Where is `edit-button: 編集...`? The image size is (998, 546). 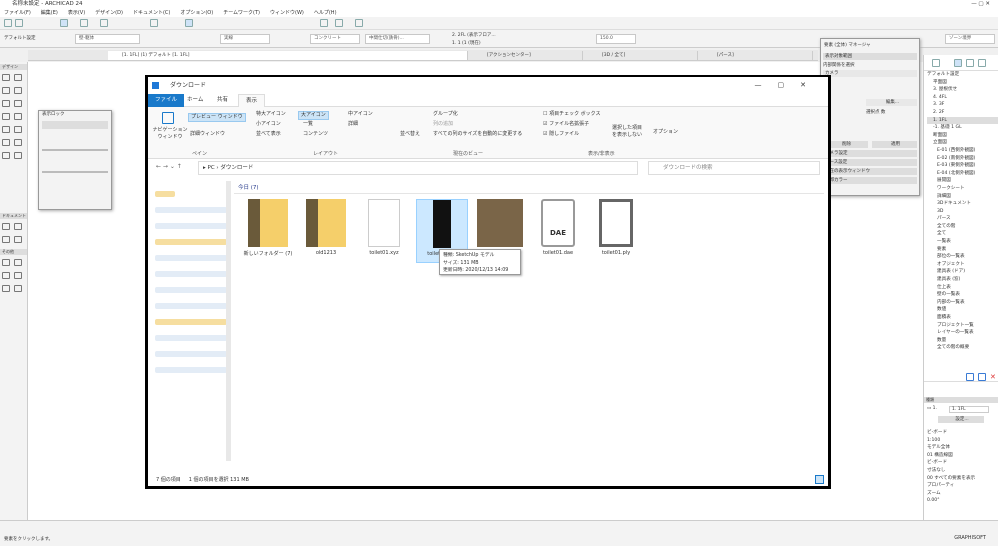 edit-button: 編集... is located at coordinates (891, 102).